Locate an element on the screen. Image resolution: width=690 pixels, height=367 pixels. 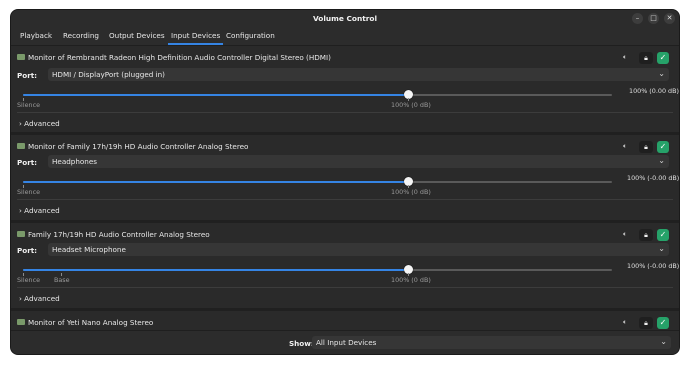
show-label: Show: is located at coordinates (301, 343).